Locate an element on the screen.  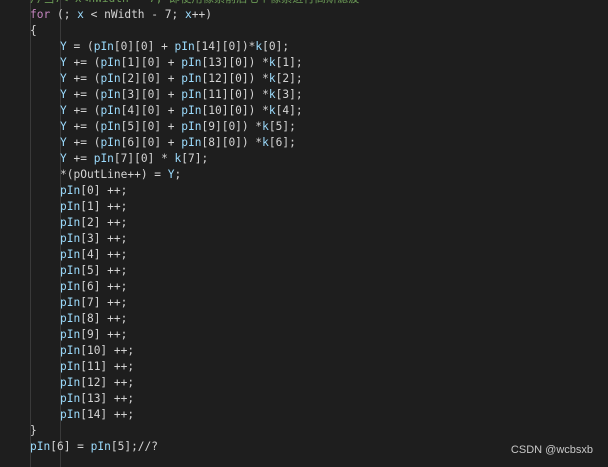
code-text: pIn[8] ++; is located at coordinates (94, 318).